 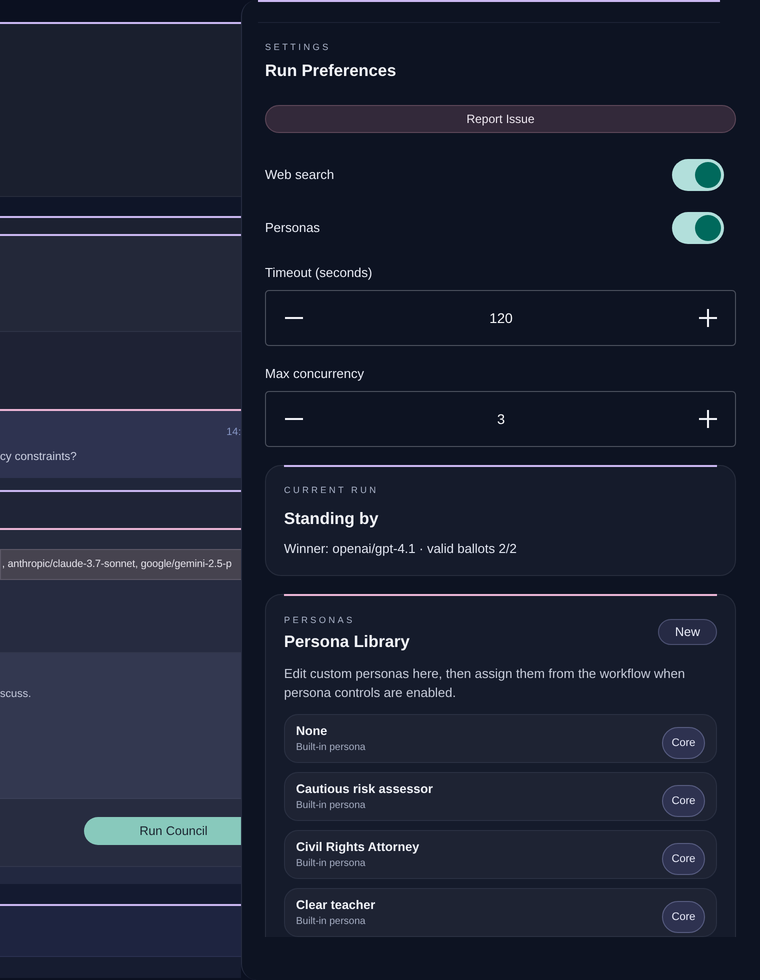 I want to click on prompt-text: scuss., so click(x=16, y=694).